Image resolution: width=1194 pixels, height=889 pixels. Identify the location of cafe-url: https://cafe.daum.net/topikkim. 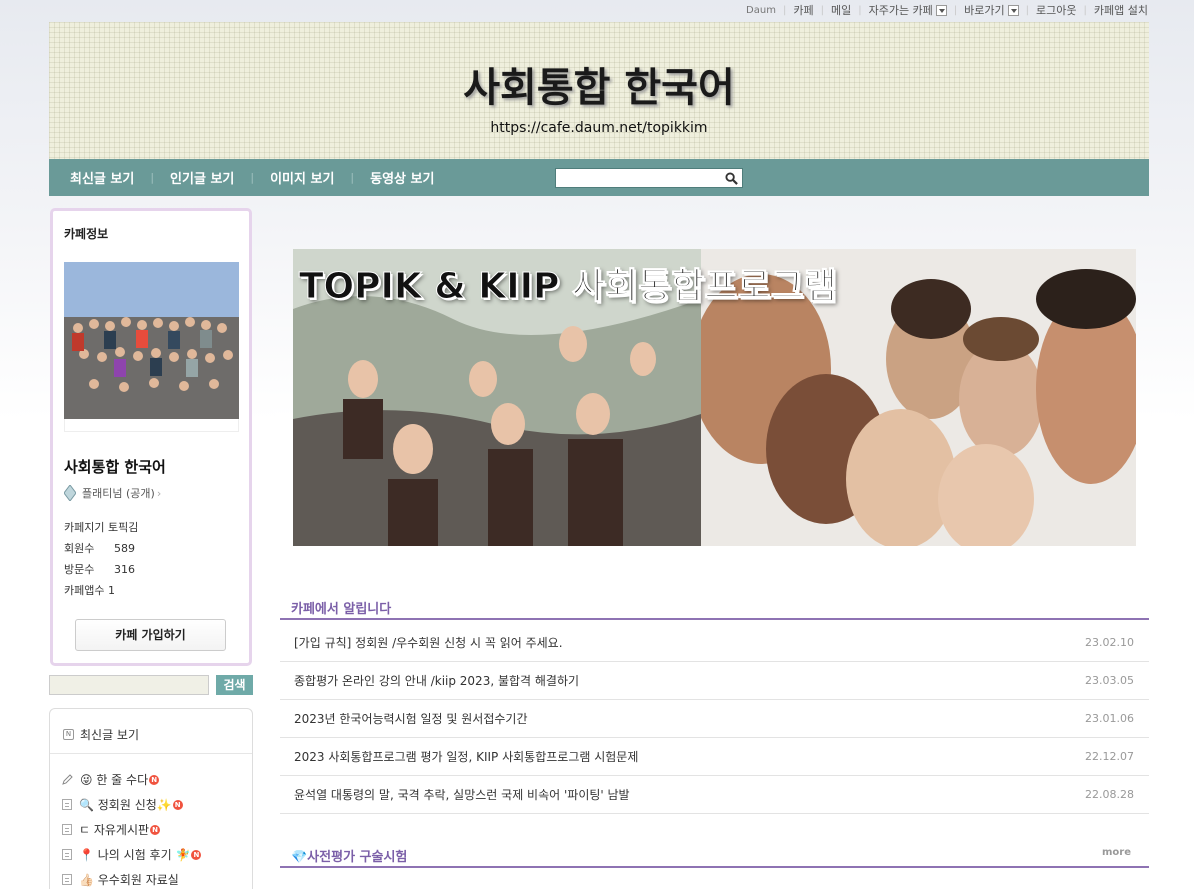
(599, 128).